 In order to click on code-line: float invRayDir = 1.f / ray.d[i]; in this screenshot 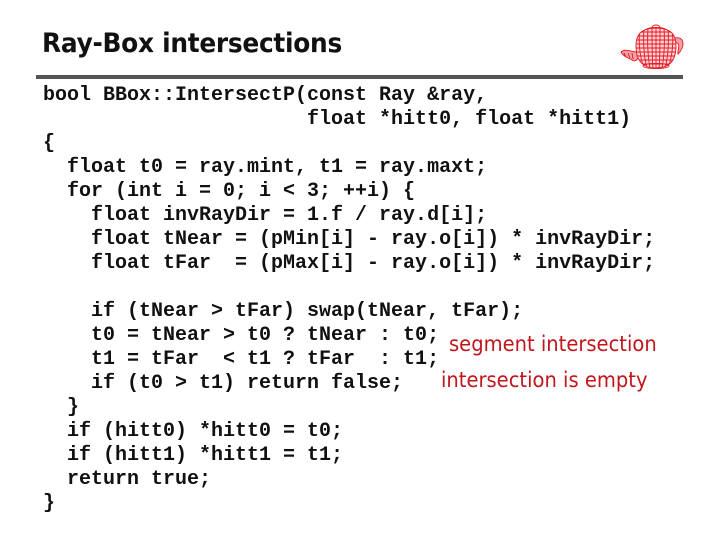, I will do `click(265, 215)`.